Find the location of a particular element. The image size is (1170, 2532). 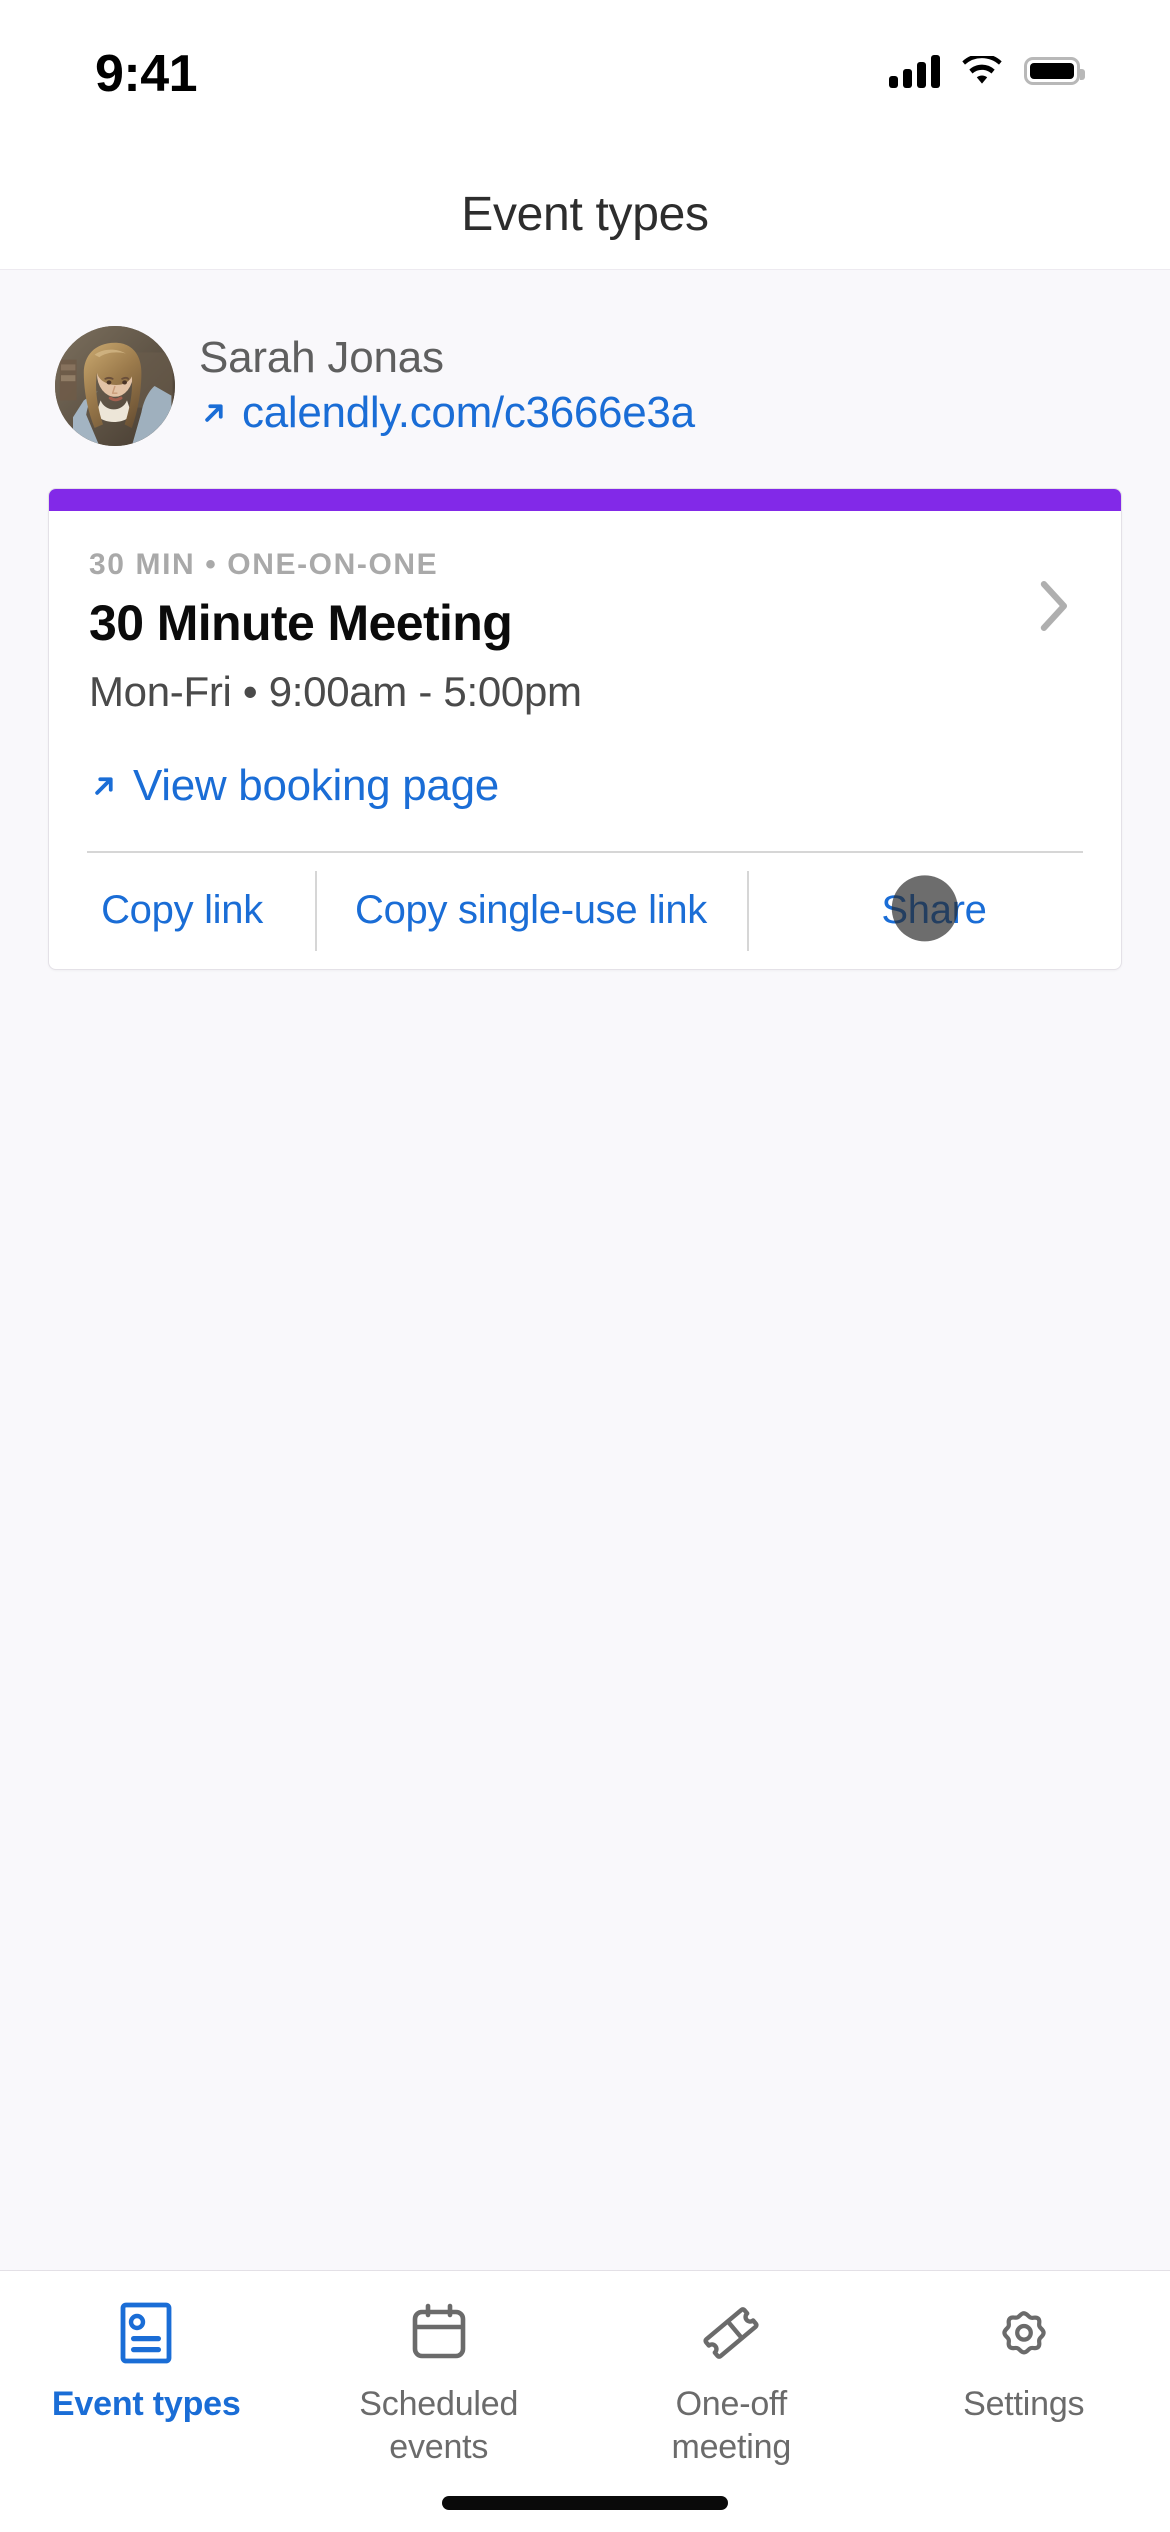

profile-link-row: calendly.com/c3666e3a is located at coordinates (447, 413).